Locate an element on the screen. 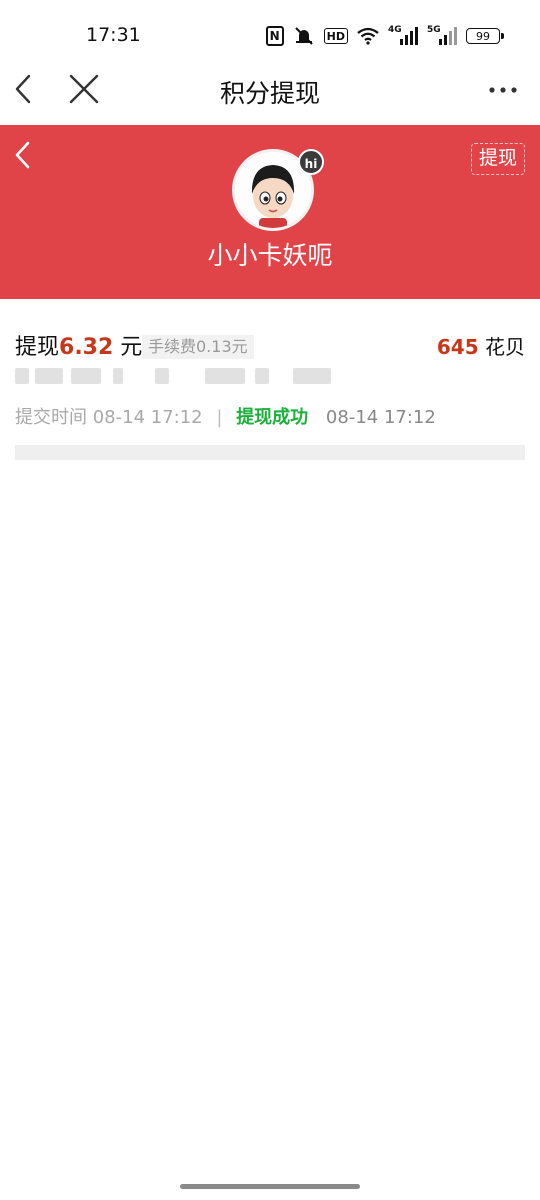  header-back-icon is located at coordinates (23, 156).